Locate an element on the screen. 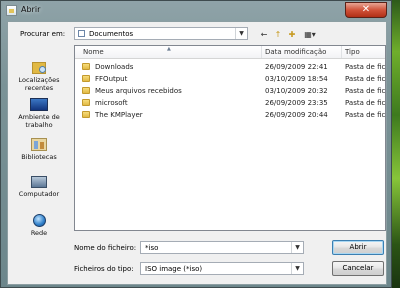  filename-label: Nome do ficheiro: is located at coordinates (105, 248).